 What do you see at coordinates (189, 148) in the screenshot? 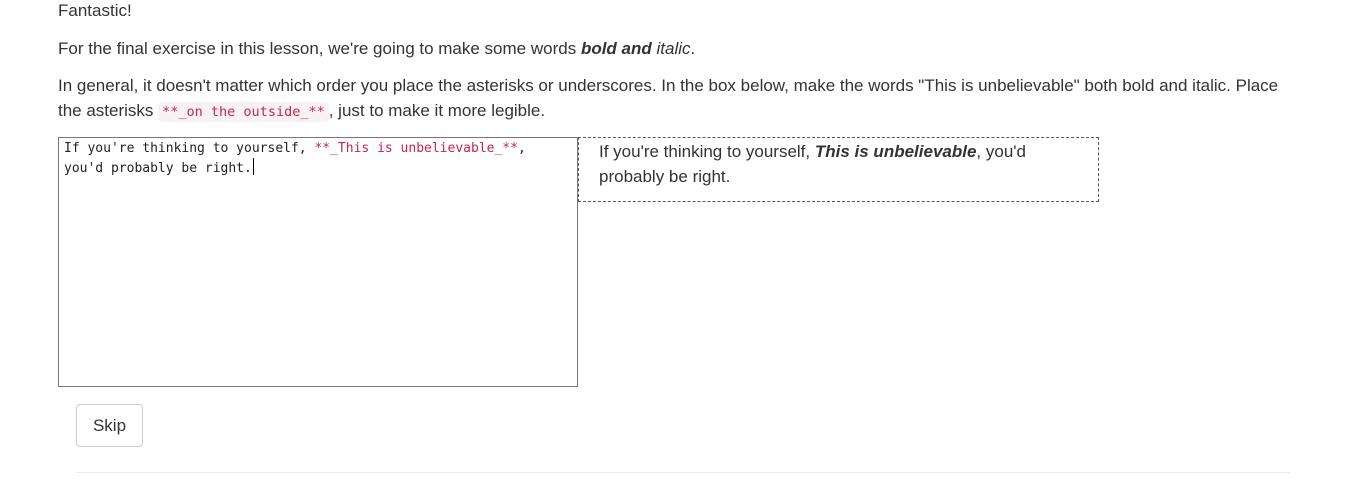
I see `editor-text-start: If you're thinking to yourself,` at bounding box center [189, 148].